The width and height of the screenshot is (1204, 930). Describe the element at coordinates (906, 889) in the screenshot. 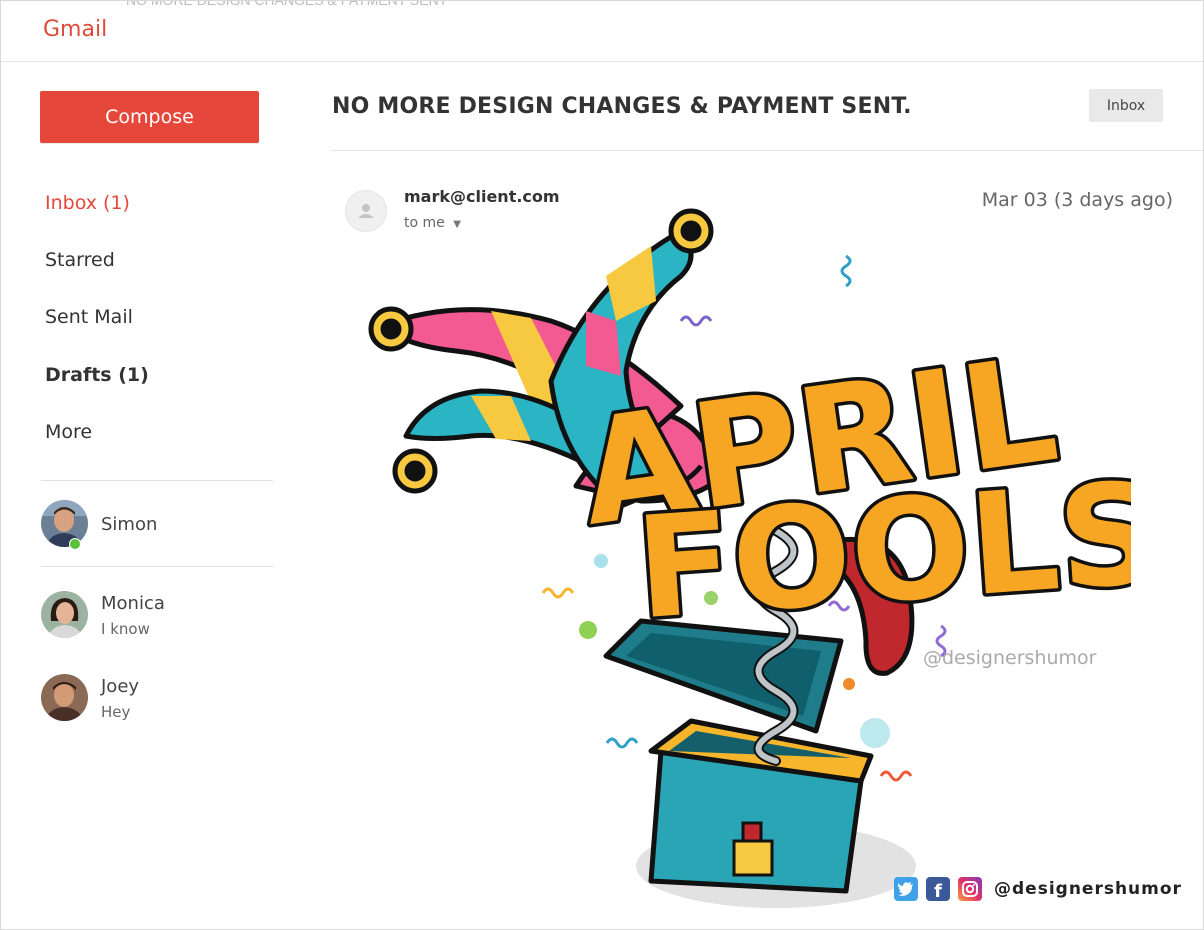

I see `twitter-icon` at that location.